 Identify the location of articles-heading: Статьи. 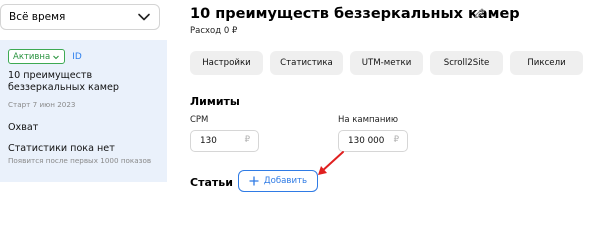
(211, 182).